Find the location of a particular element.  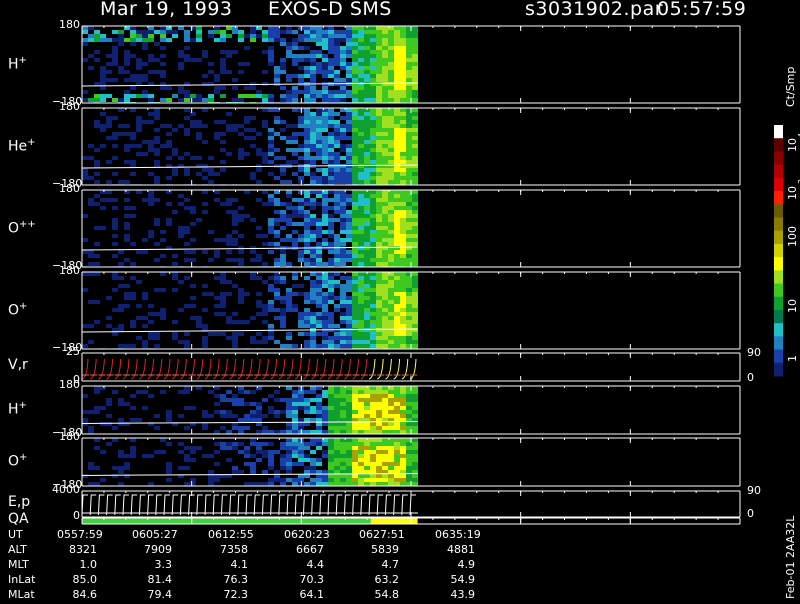

header-date: Mar 19, 1993 is located at coordinates (166, 10).